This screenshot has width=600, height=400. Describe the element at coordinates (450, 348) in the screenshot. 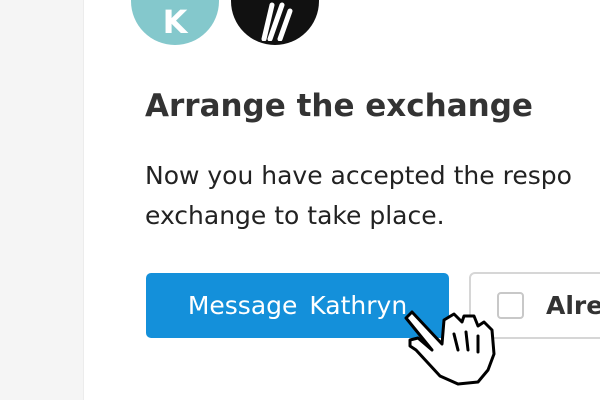

I see `hand-pointer-icon` at that location.